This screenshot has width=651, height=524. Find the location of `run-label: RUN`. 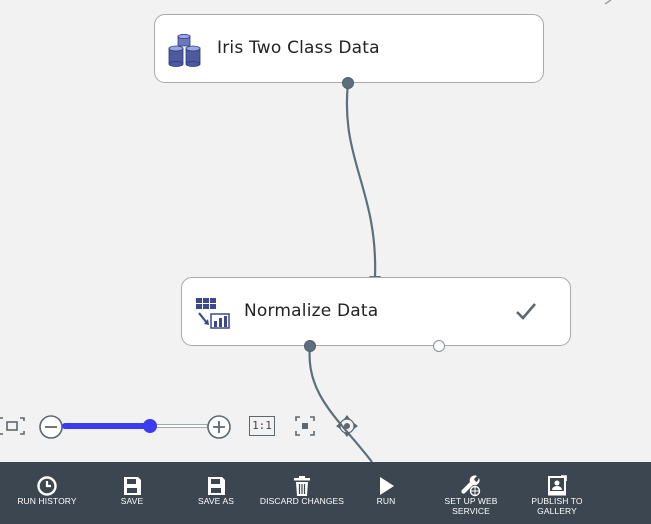

run-label: RUN is located at coordinates (386, 501).